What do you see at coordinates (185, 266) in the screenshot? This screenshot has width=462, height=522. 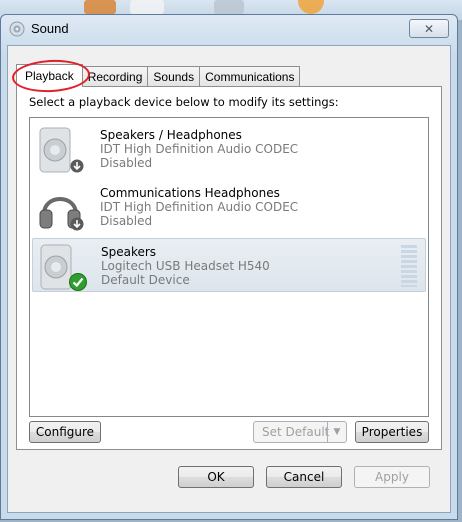 I see `device-driver: Logitech USB Headset H540` at bounding box center [185, 266].